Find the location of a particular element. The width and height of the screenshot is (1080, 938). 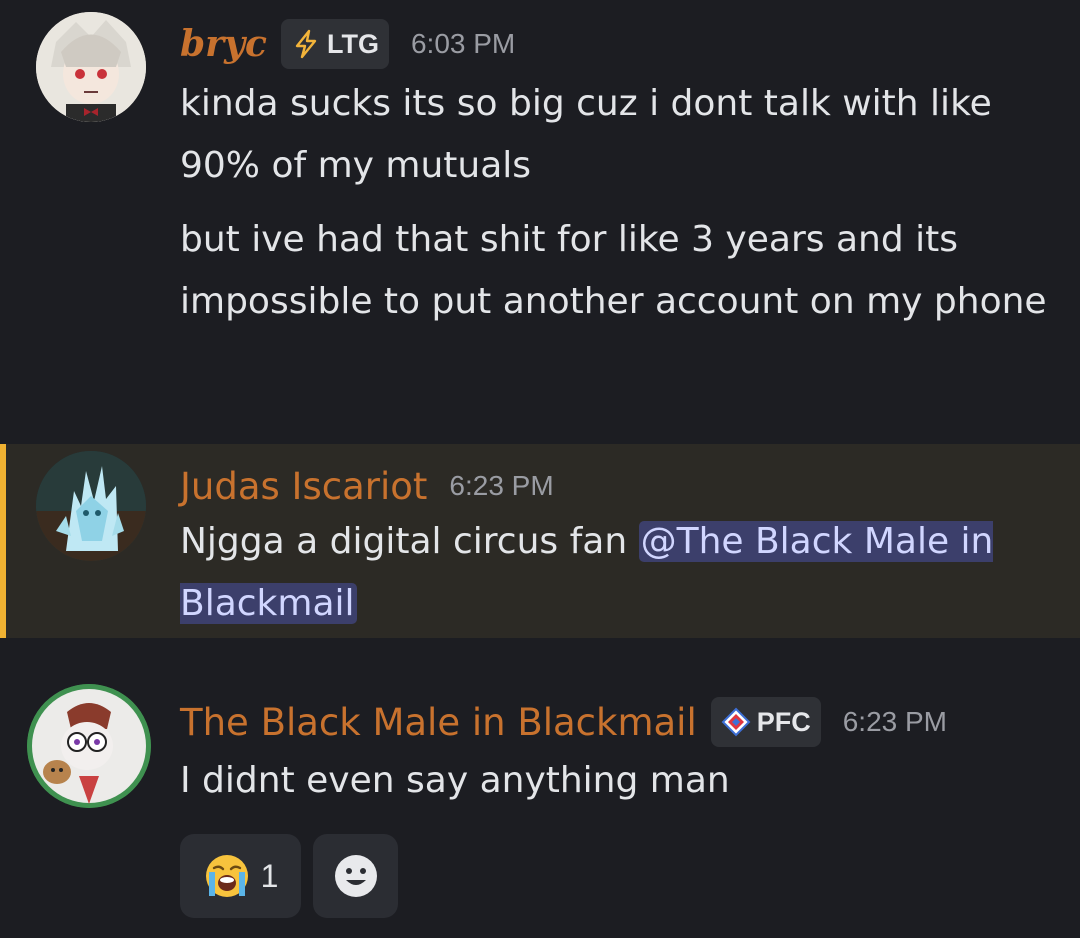

server-tag: PFC is located at coordinates (765, 722).